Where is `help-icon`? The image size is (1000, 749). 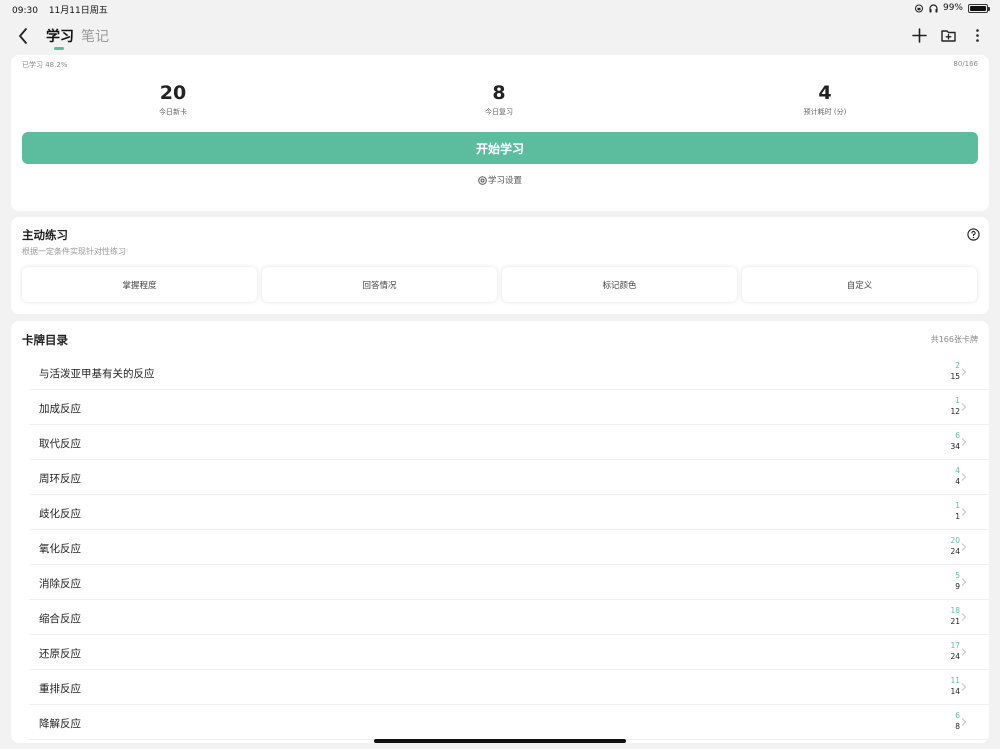 help-icon is located at coordinates (973, 234).